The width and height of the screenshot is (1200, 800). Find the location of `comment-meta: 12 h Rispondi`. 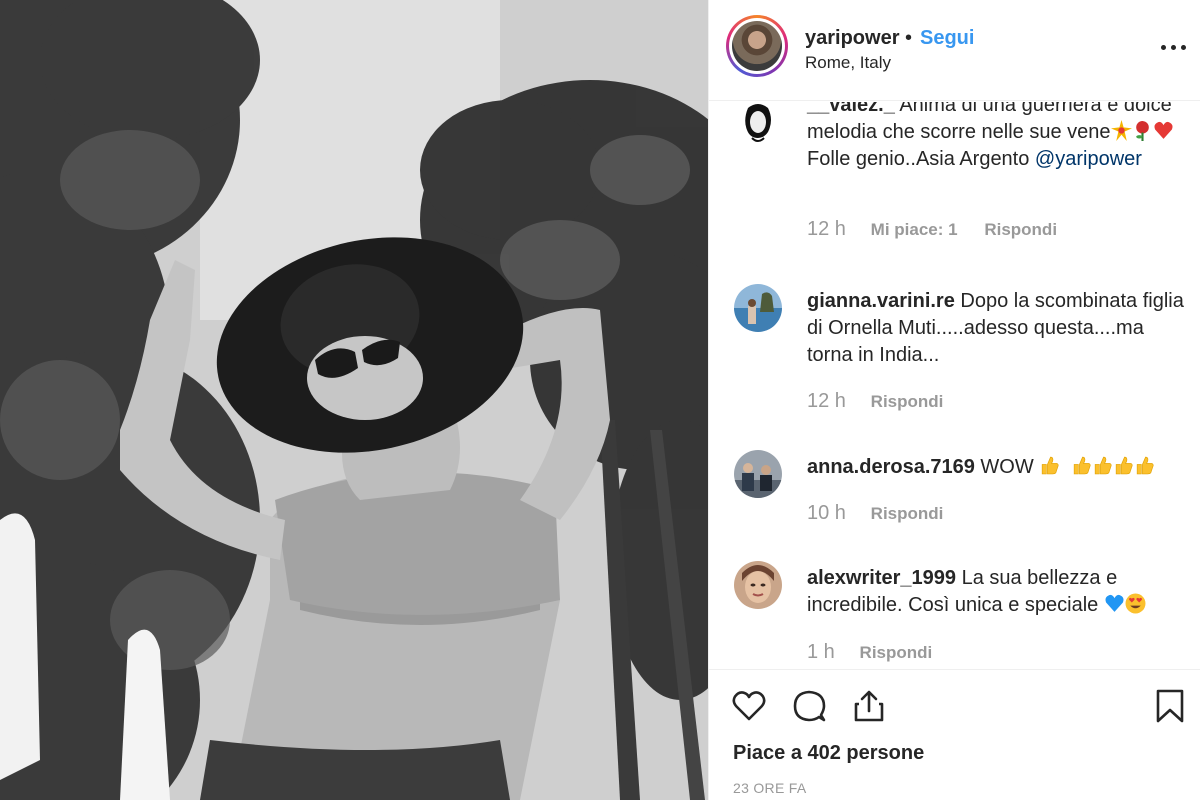

comment-meta: 12 h Rispondi is located at coordinates (886, 401).